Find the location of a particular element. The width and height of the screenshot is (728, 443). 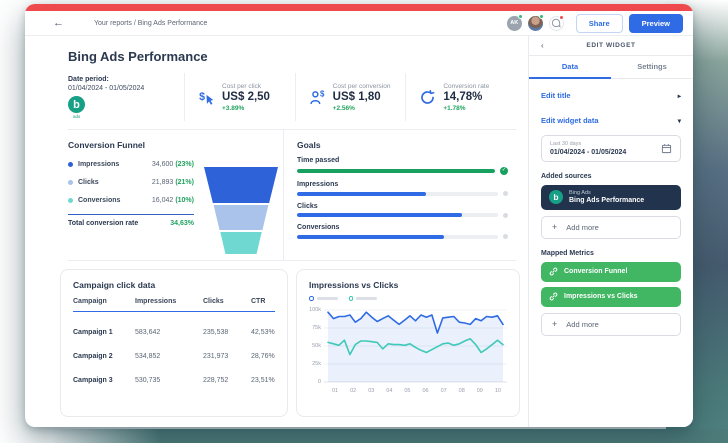

funnel-total-row: Total conversion rate 34,63% is located at coordinates (131, 220).